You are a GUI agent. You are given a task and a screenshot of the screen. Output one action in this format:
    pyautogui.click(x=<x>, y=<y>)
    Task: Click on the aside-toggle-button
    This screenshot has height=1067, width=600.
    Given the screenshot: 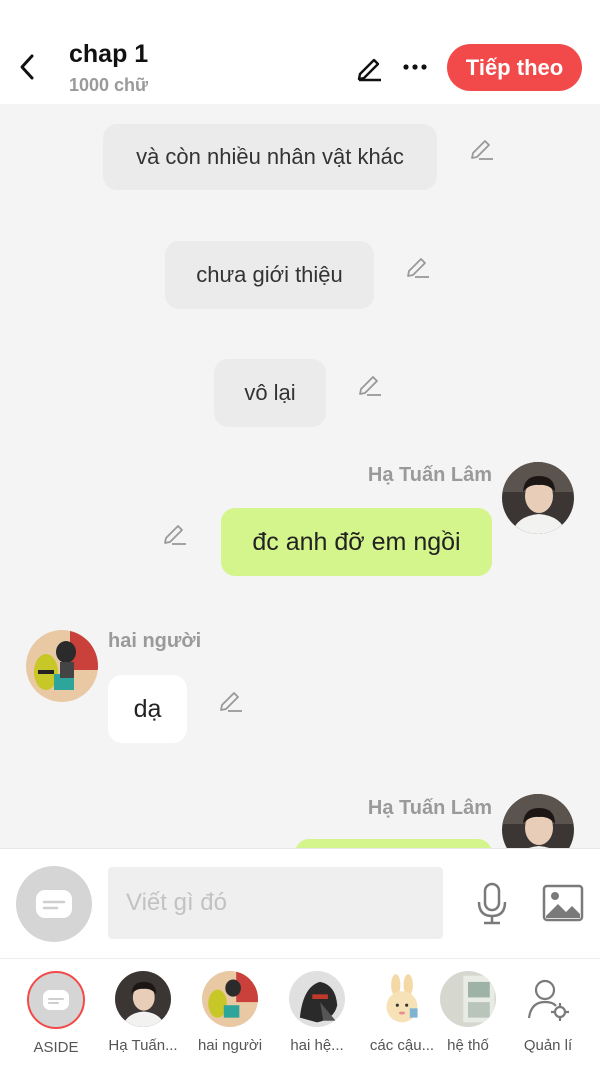 What is the action you would take?
    pyautogui.click(x=54, y=904)
    